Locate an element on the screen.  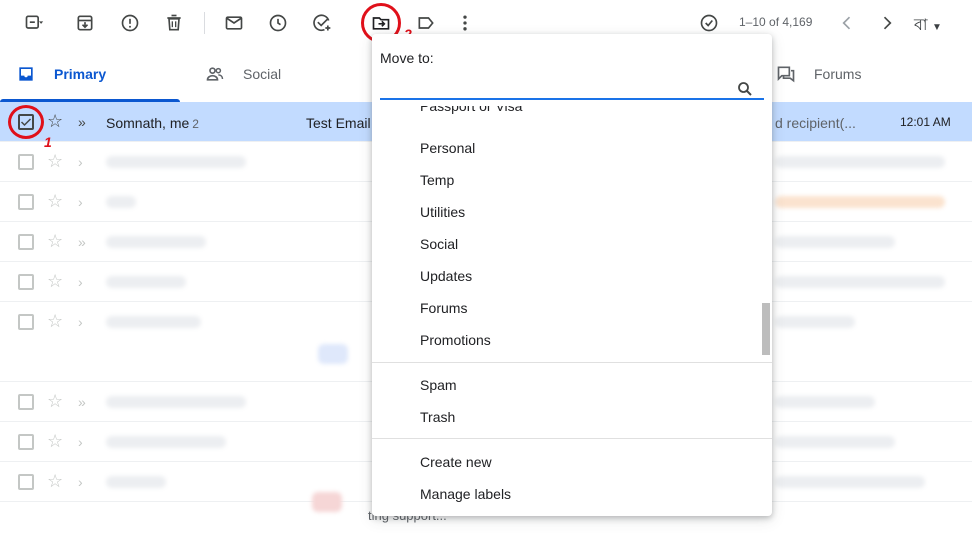
checkbox-dropdown-icon is located at coordinates (34, 22).